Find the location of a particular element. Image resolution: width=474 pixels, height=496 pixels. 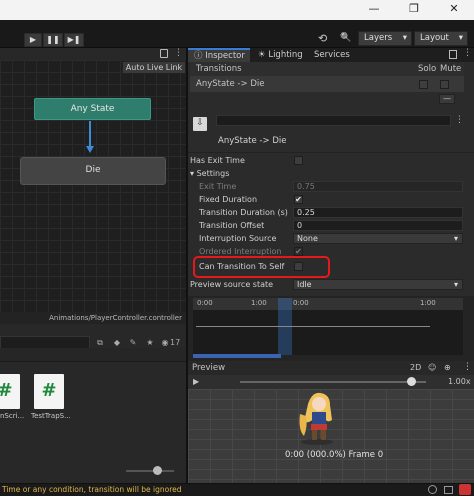

step-button: ▶❚ is located at coordinates (74, 40).